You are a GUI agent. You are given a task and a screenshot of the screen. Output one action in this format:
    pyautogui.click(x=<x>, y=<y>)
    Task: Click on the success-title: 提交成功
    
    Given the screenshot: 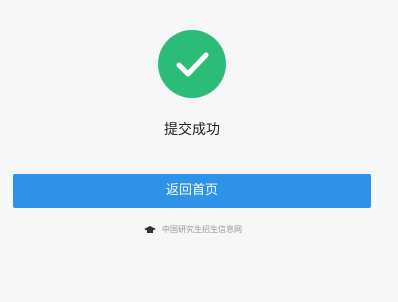 What is the action you would take?
    pyautogui.click(x=192, y=130)
    